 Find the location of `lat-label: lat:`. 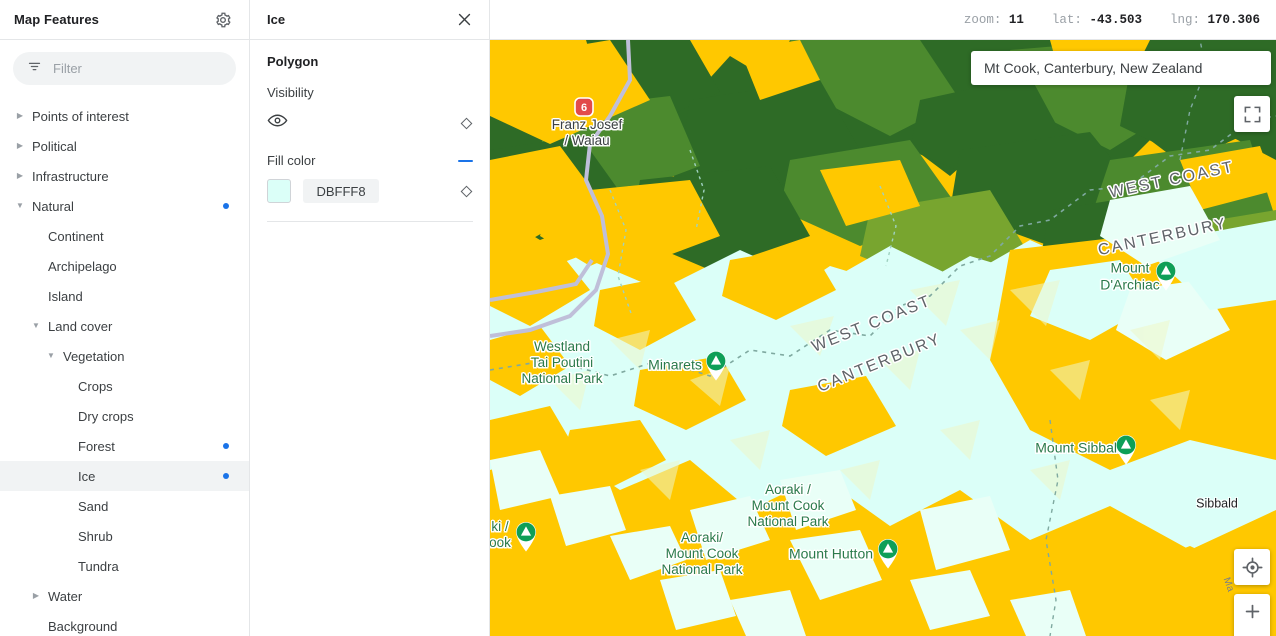

lat-label: lat: is located at coordinates (1066, 19).